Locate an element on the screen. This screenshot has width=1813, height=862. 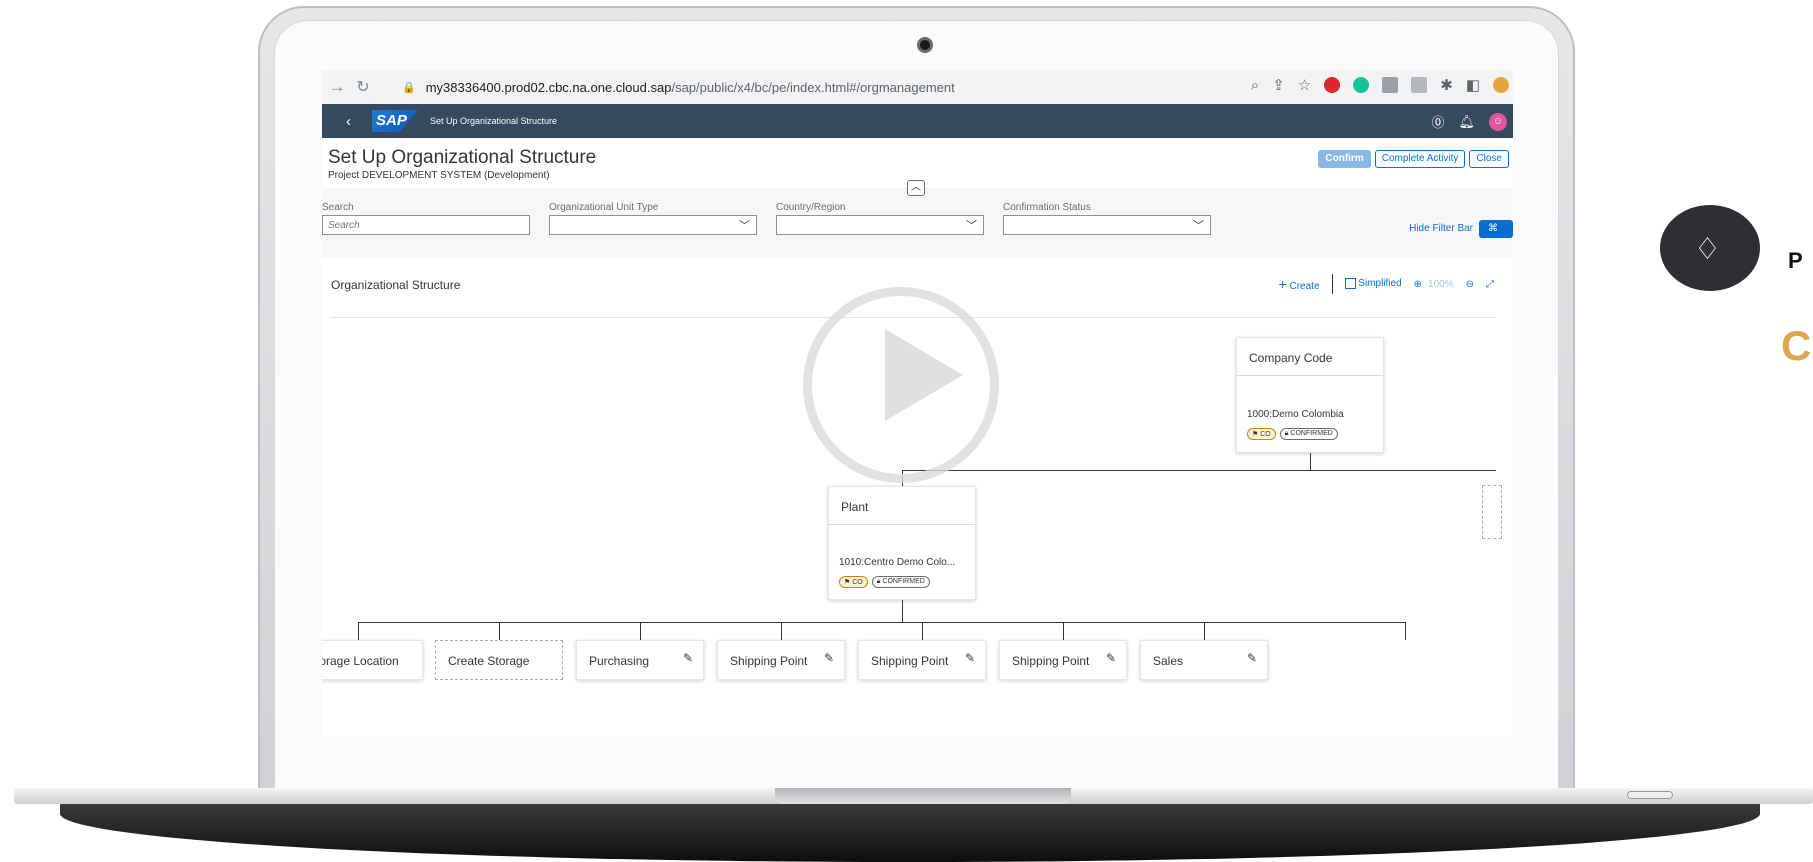
toolbar-divider is located at coordinates (1332, 284).